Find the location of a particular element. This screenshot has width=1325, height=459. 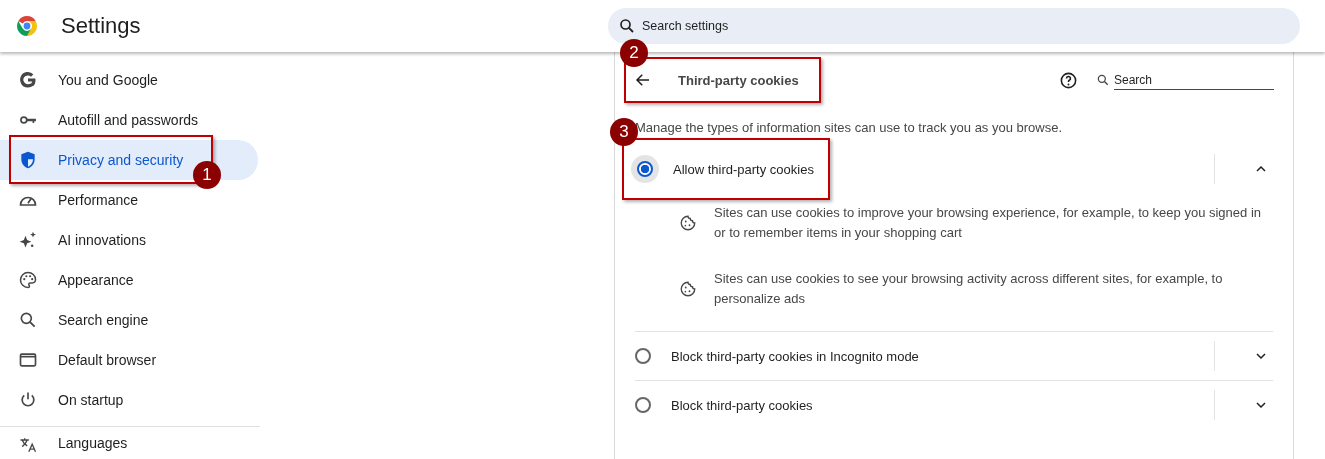

browser-logo-icon is located at coordinates (27, 26).